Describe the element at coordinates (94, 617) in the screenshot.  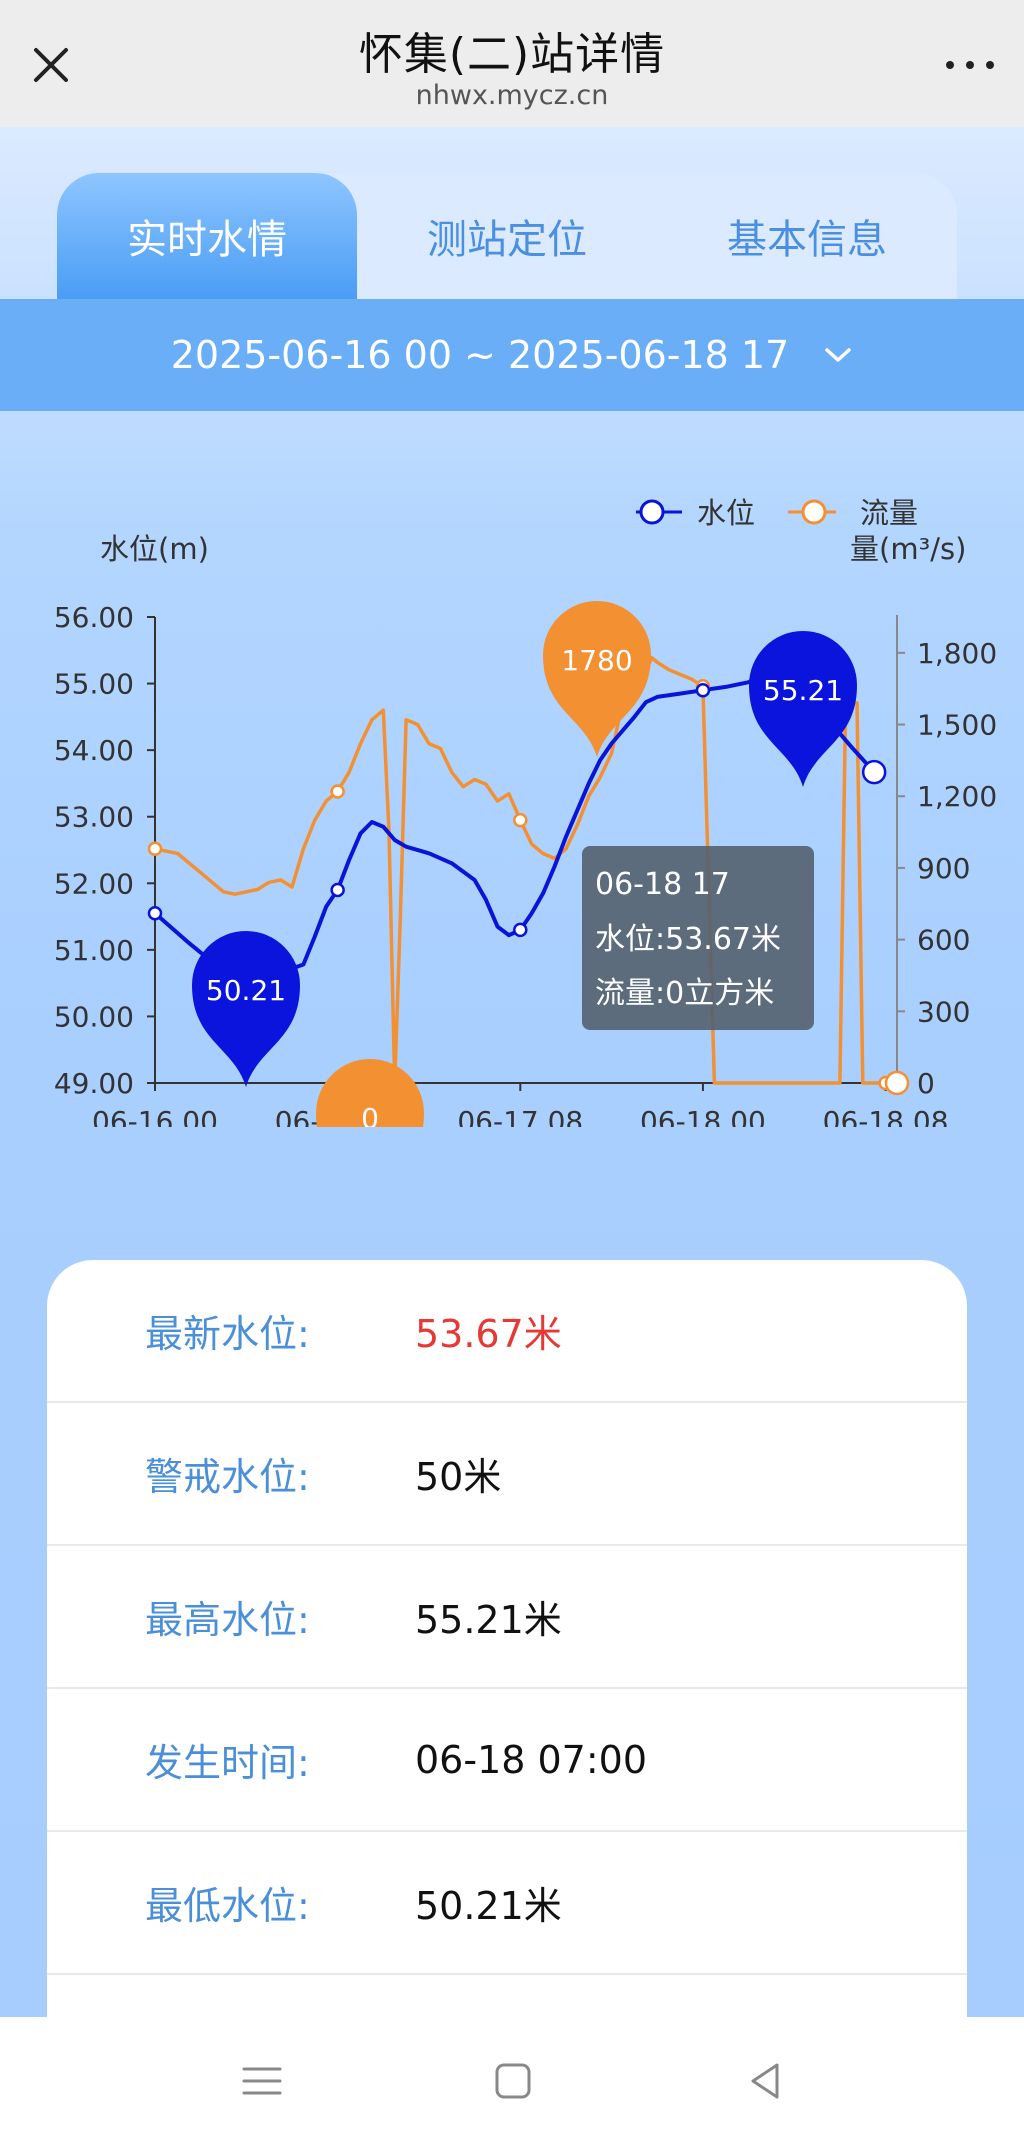
I see `y-left-tick-label: 56.00` at that location.